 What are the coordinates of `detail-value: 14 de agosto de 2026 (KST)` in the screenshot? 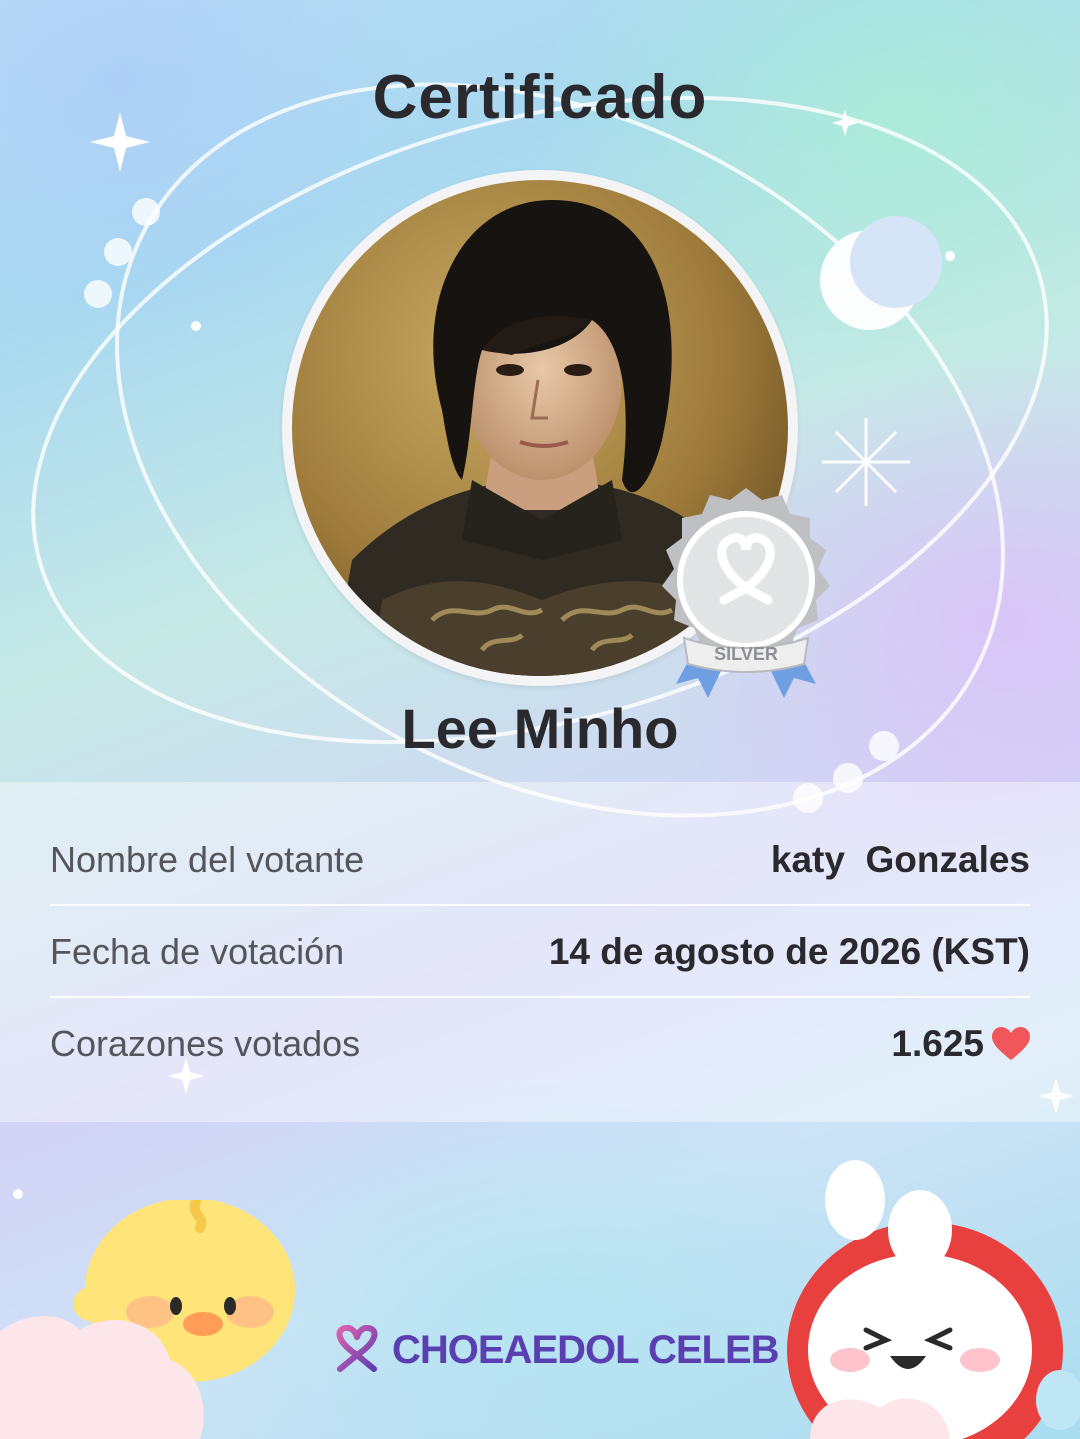 It's located at (789, 951).